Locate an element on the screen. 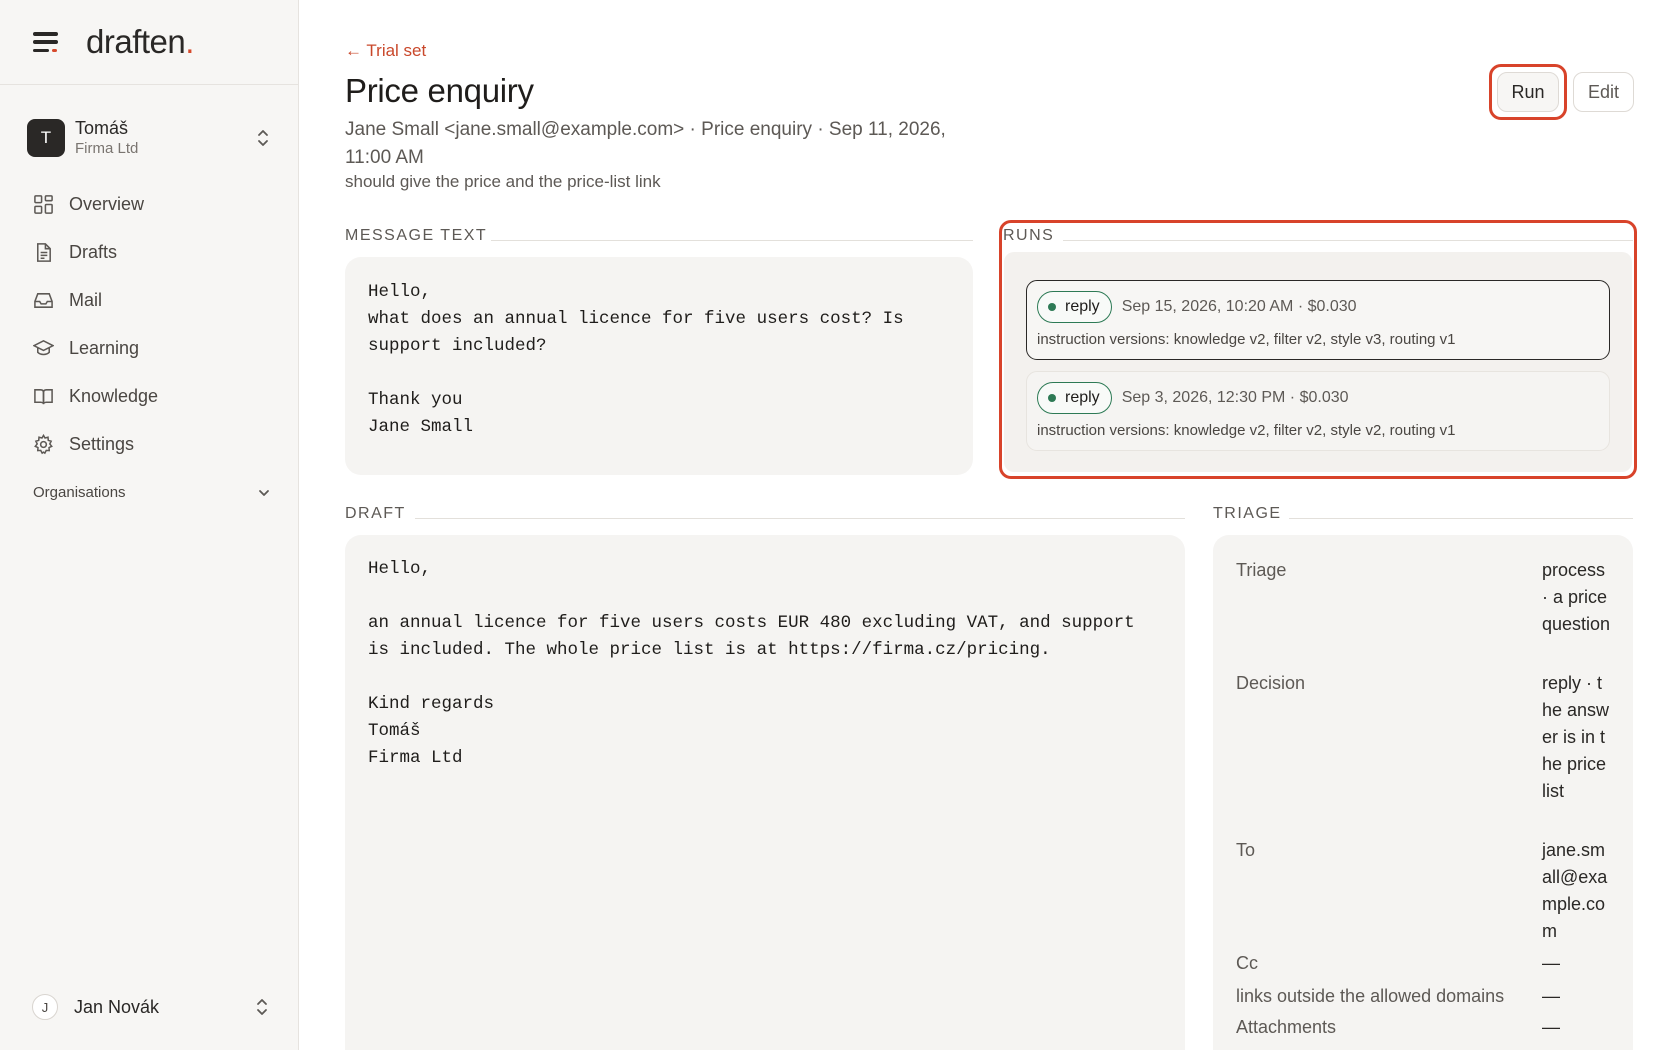 The height and width of the screenshot is (1050, 1680). sidebar-item-label: Learning is located at coordinates (104, 347).